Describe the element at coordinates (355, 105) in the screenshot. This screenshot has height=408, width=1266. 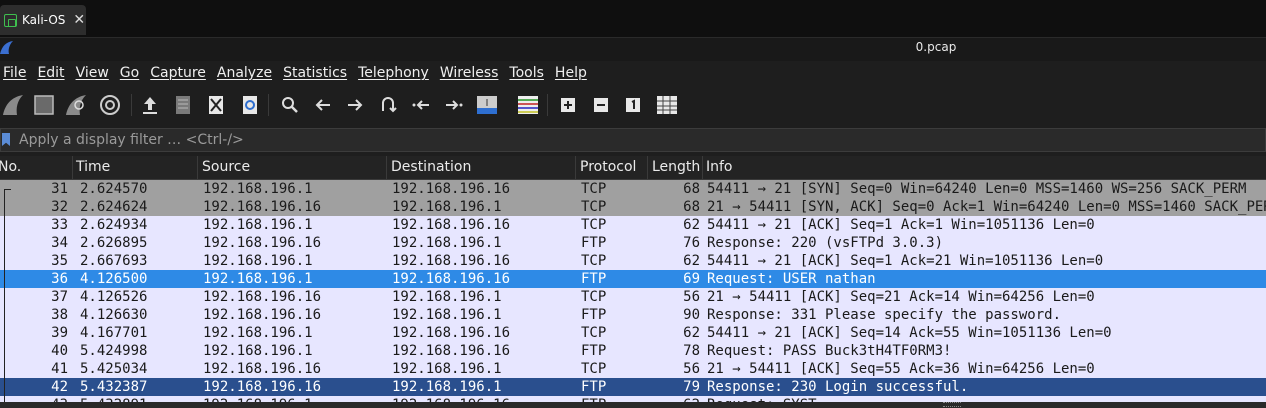
I see `go-forward-icon` at that location.